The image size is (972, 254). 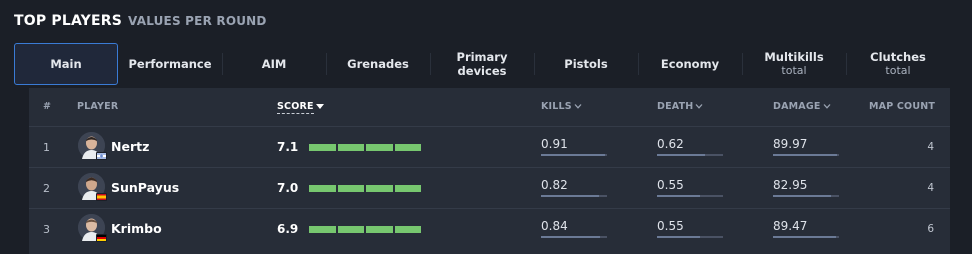 I want to click on sort-desc-icon, so click(x=319, y=106).